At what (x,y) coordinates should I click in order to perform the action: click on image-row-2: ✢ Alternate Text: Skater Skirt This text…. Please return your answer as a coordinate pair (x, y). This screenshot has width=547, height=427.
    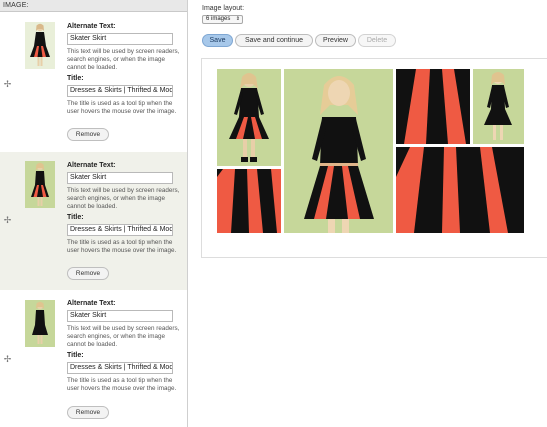
    Looking at the image, I should click on (93, 221).